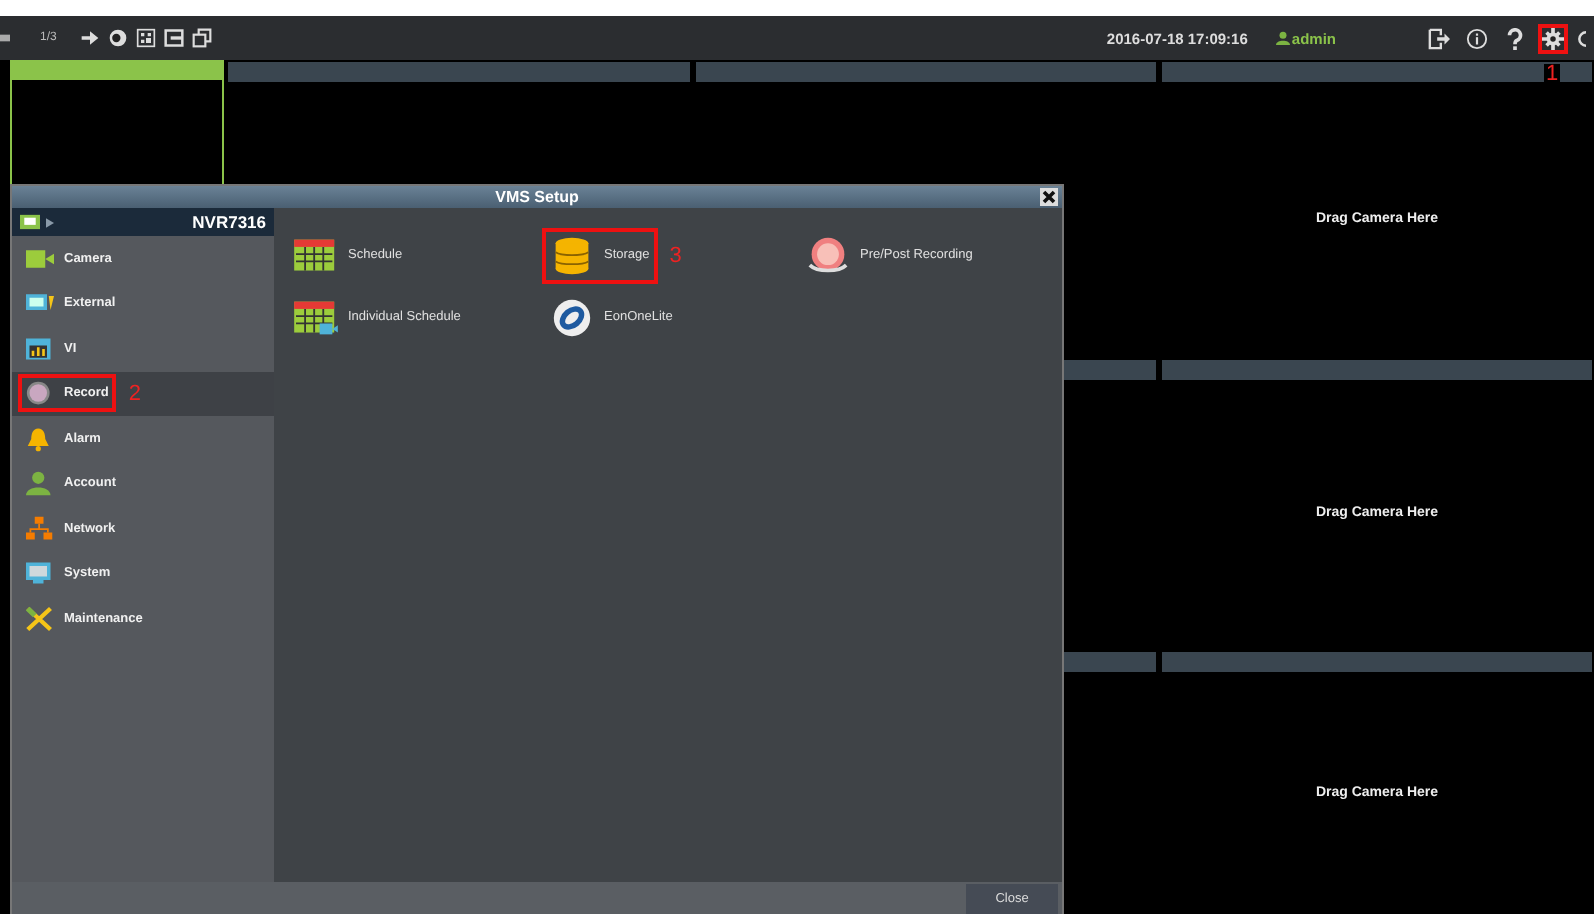 This screenshot has width=1594, height=914. I want to click on dialog-title: VMS Setup, so click(537, 197).